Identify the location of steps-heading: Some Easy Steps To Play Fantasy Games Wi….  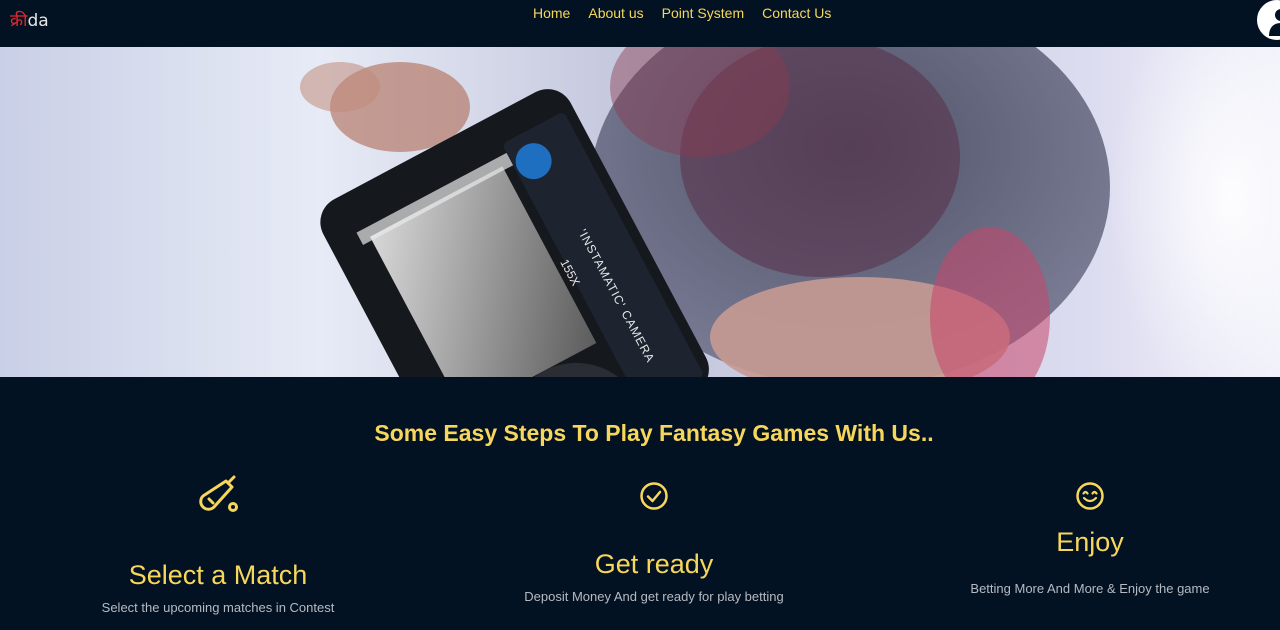
(654, 433).